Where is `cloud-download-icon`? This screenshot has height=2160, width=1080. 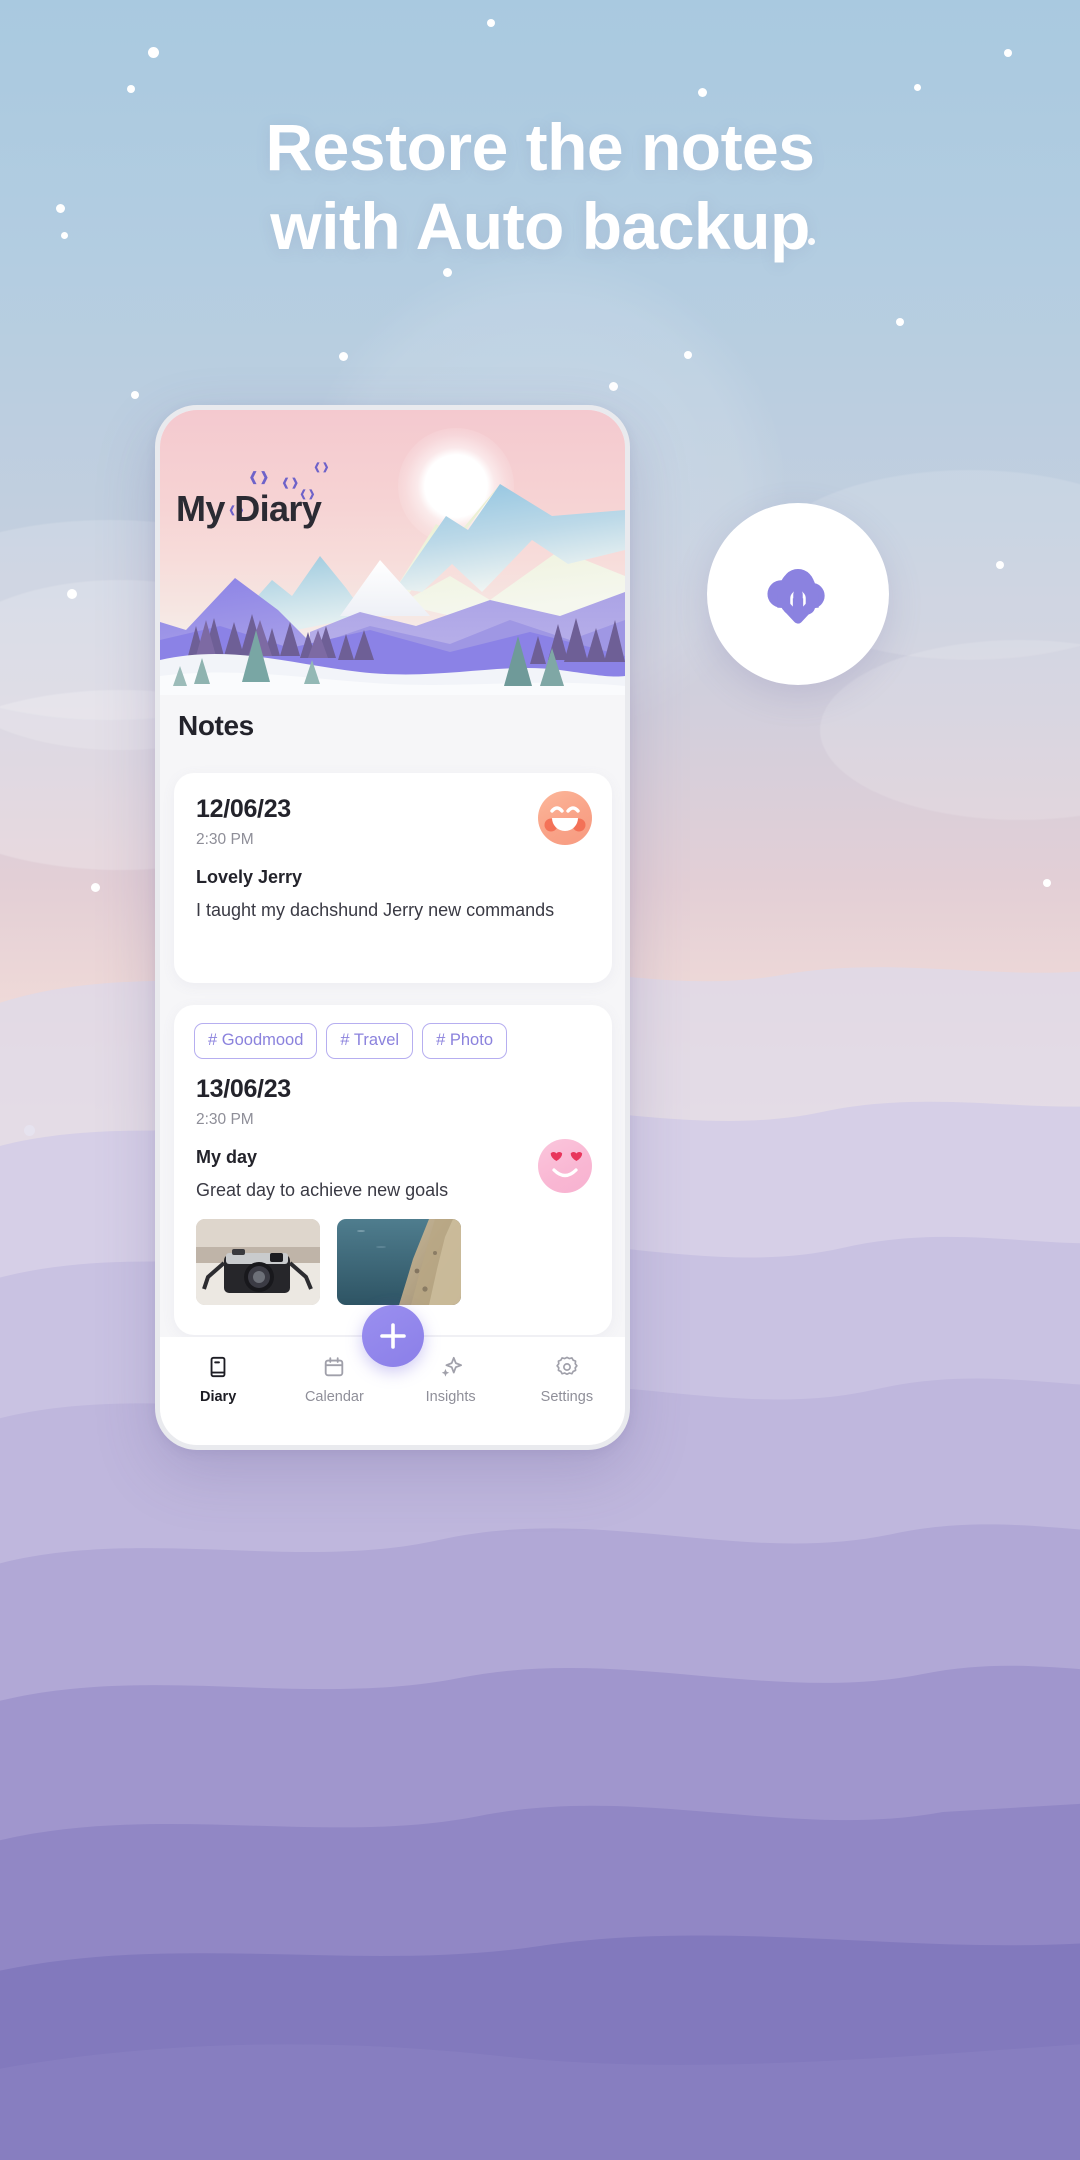 cloud-download-icon is located at coordinates (796, 596).